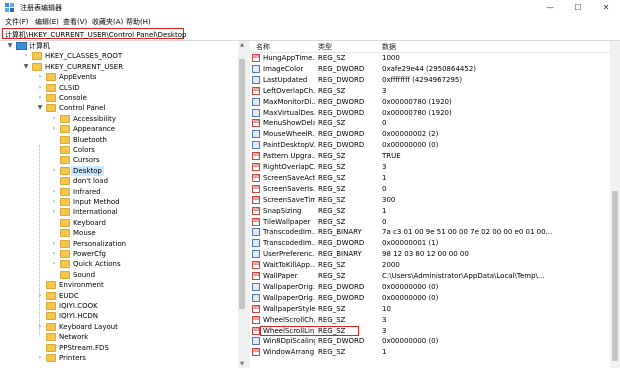 The width and height of the screenshot is (620, 368). Describe the element at coordinates (138, 22) in the screenshot. I see `menu-help: 帮助(H)` at that location.